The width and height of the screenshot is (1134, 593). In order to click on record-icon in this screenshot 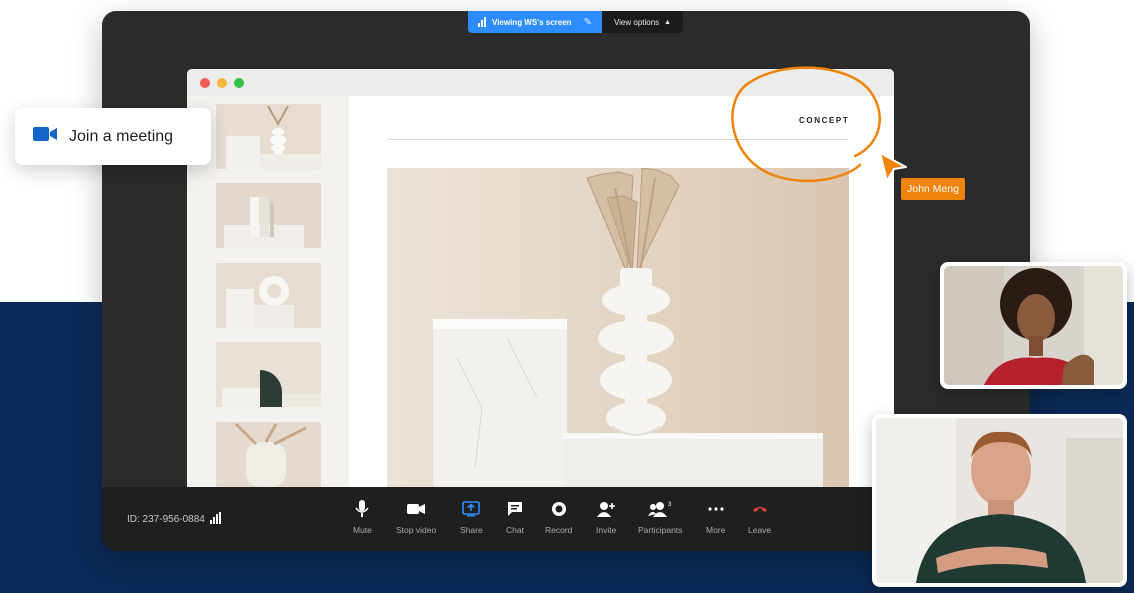, I will do `click(559, 509)`.